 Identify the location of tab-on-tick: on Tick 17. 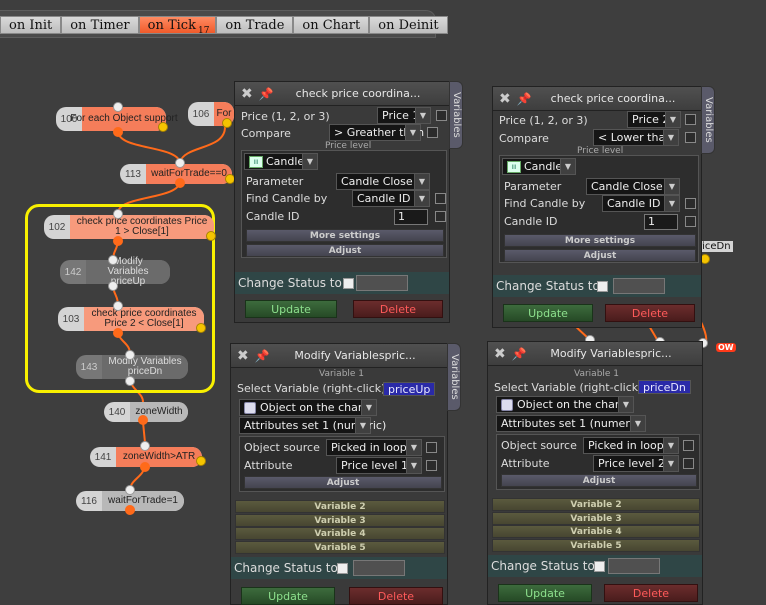
(177, 26).